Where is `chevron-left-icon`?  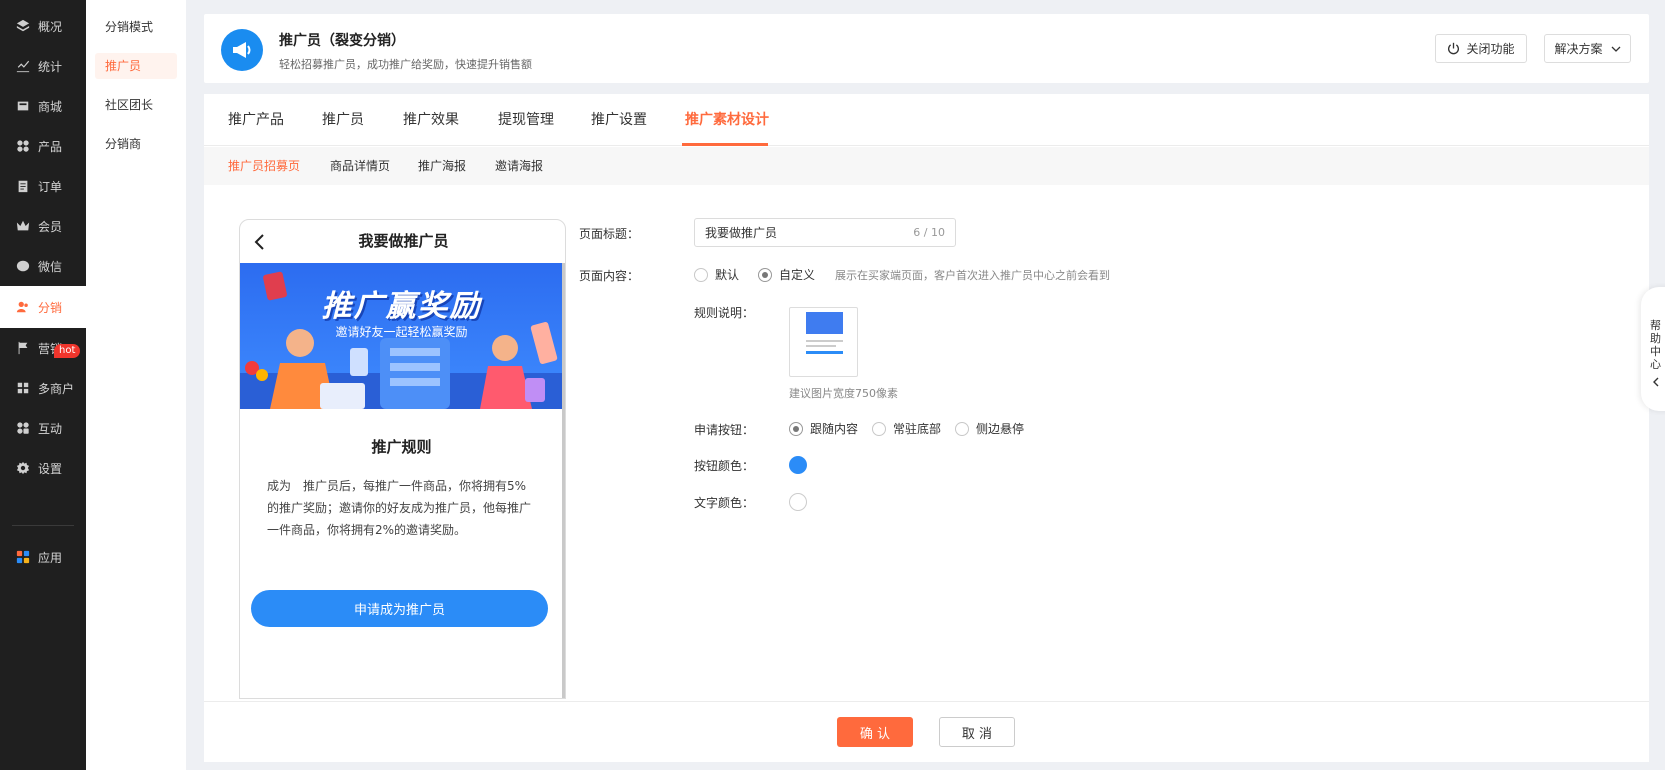
chevron-left-icon is located at coordinates (1656, 382).